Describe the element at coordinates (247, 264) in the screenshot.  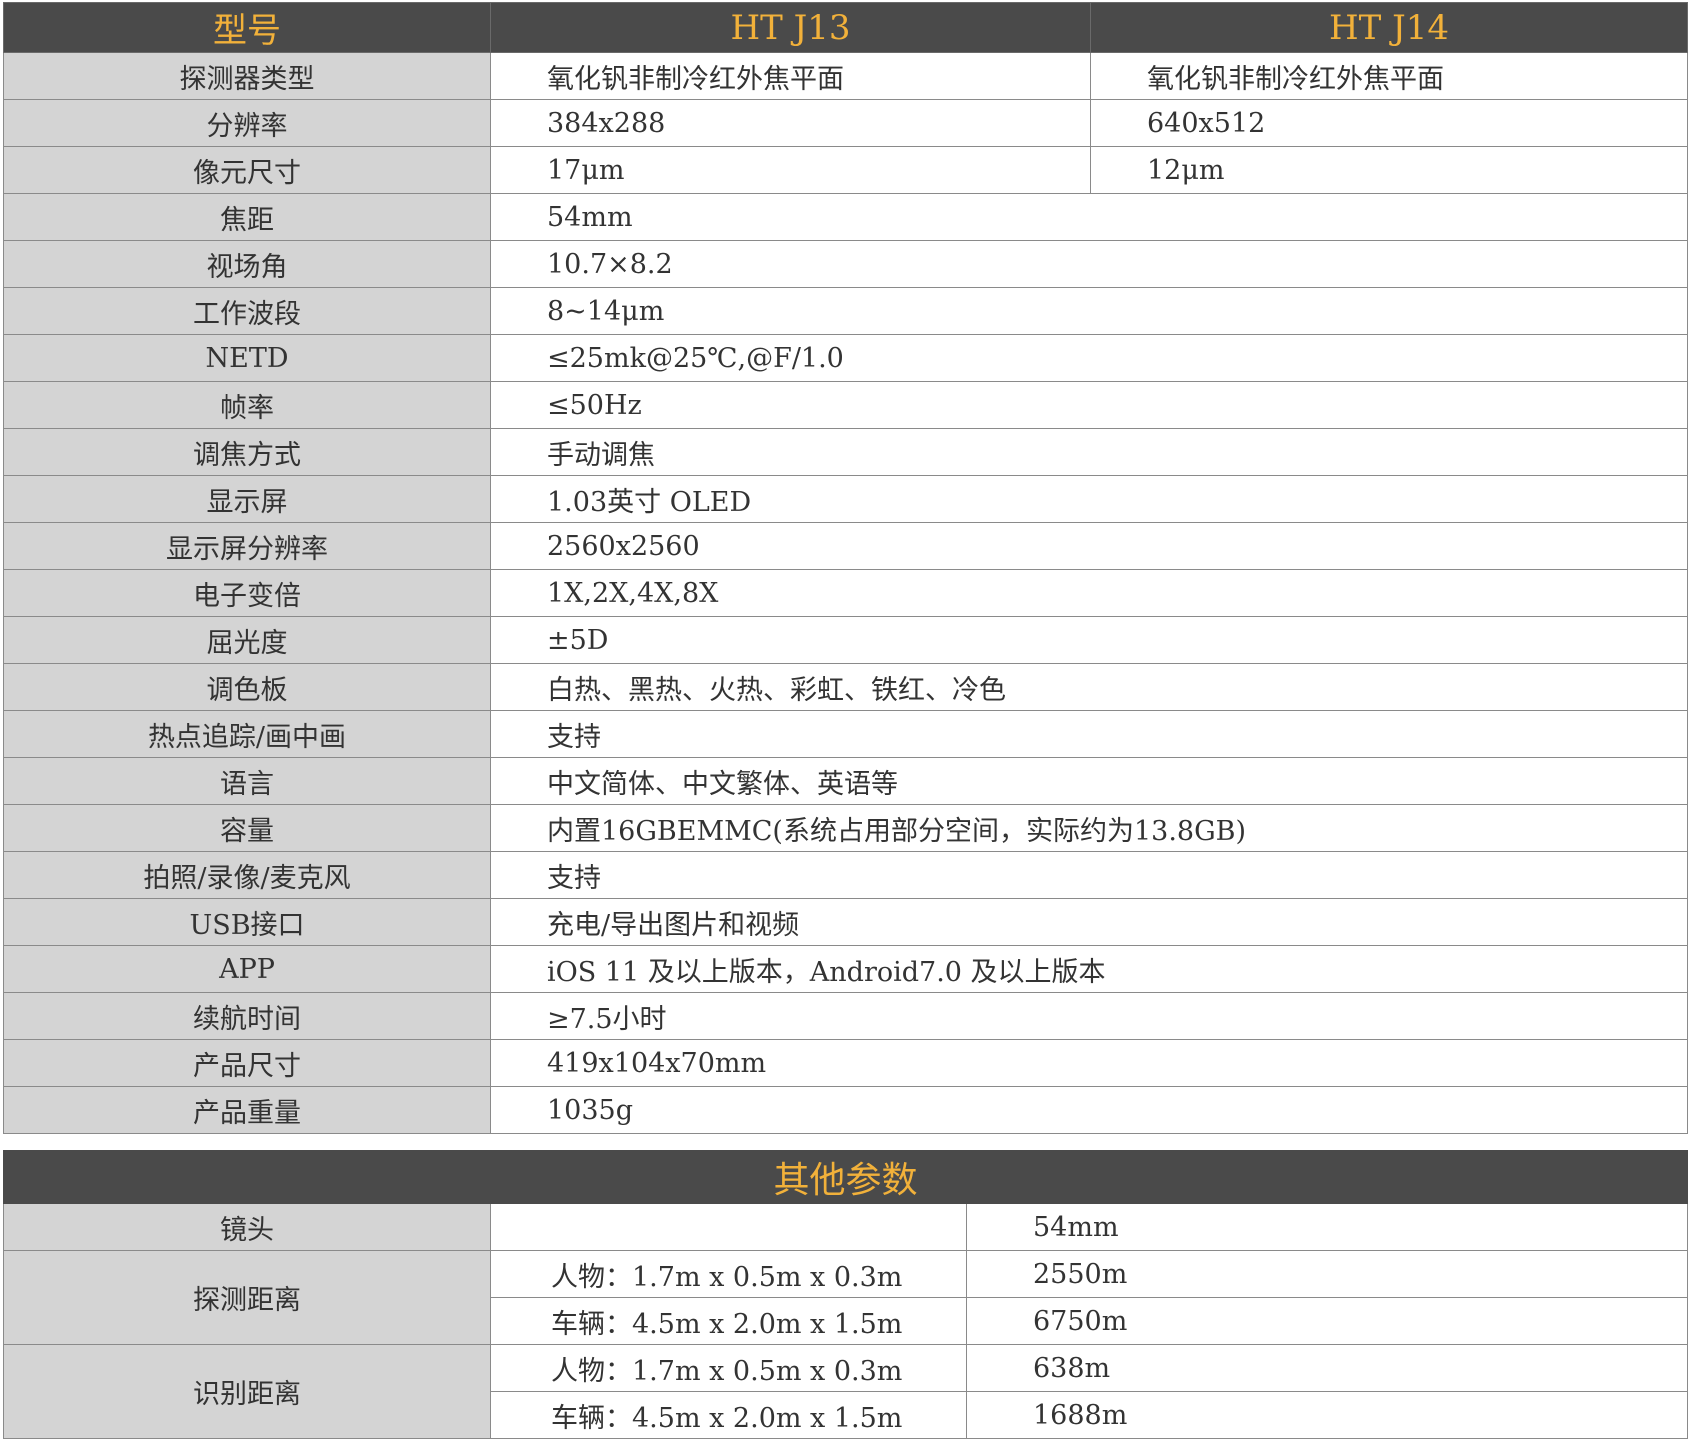
I see `row-label: 视场角` at that location.